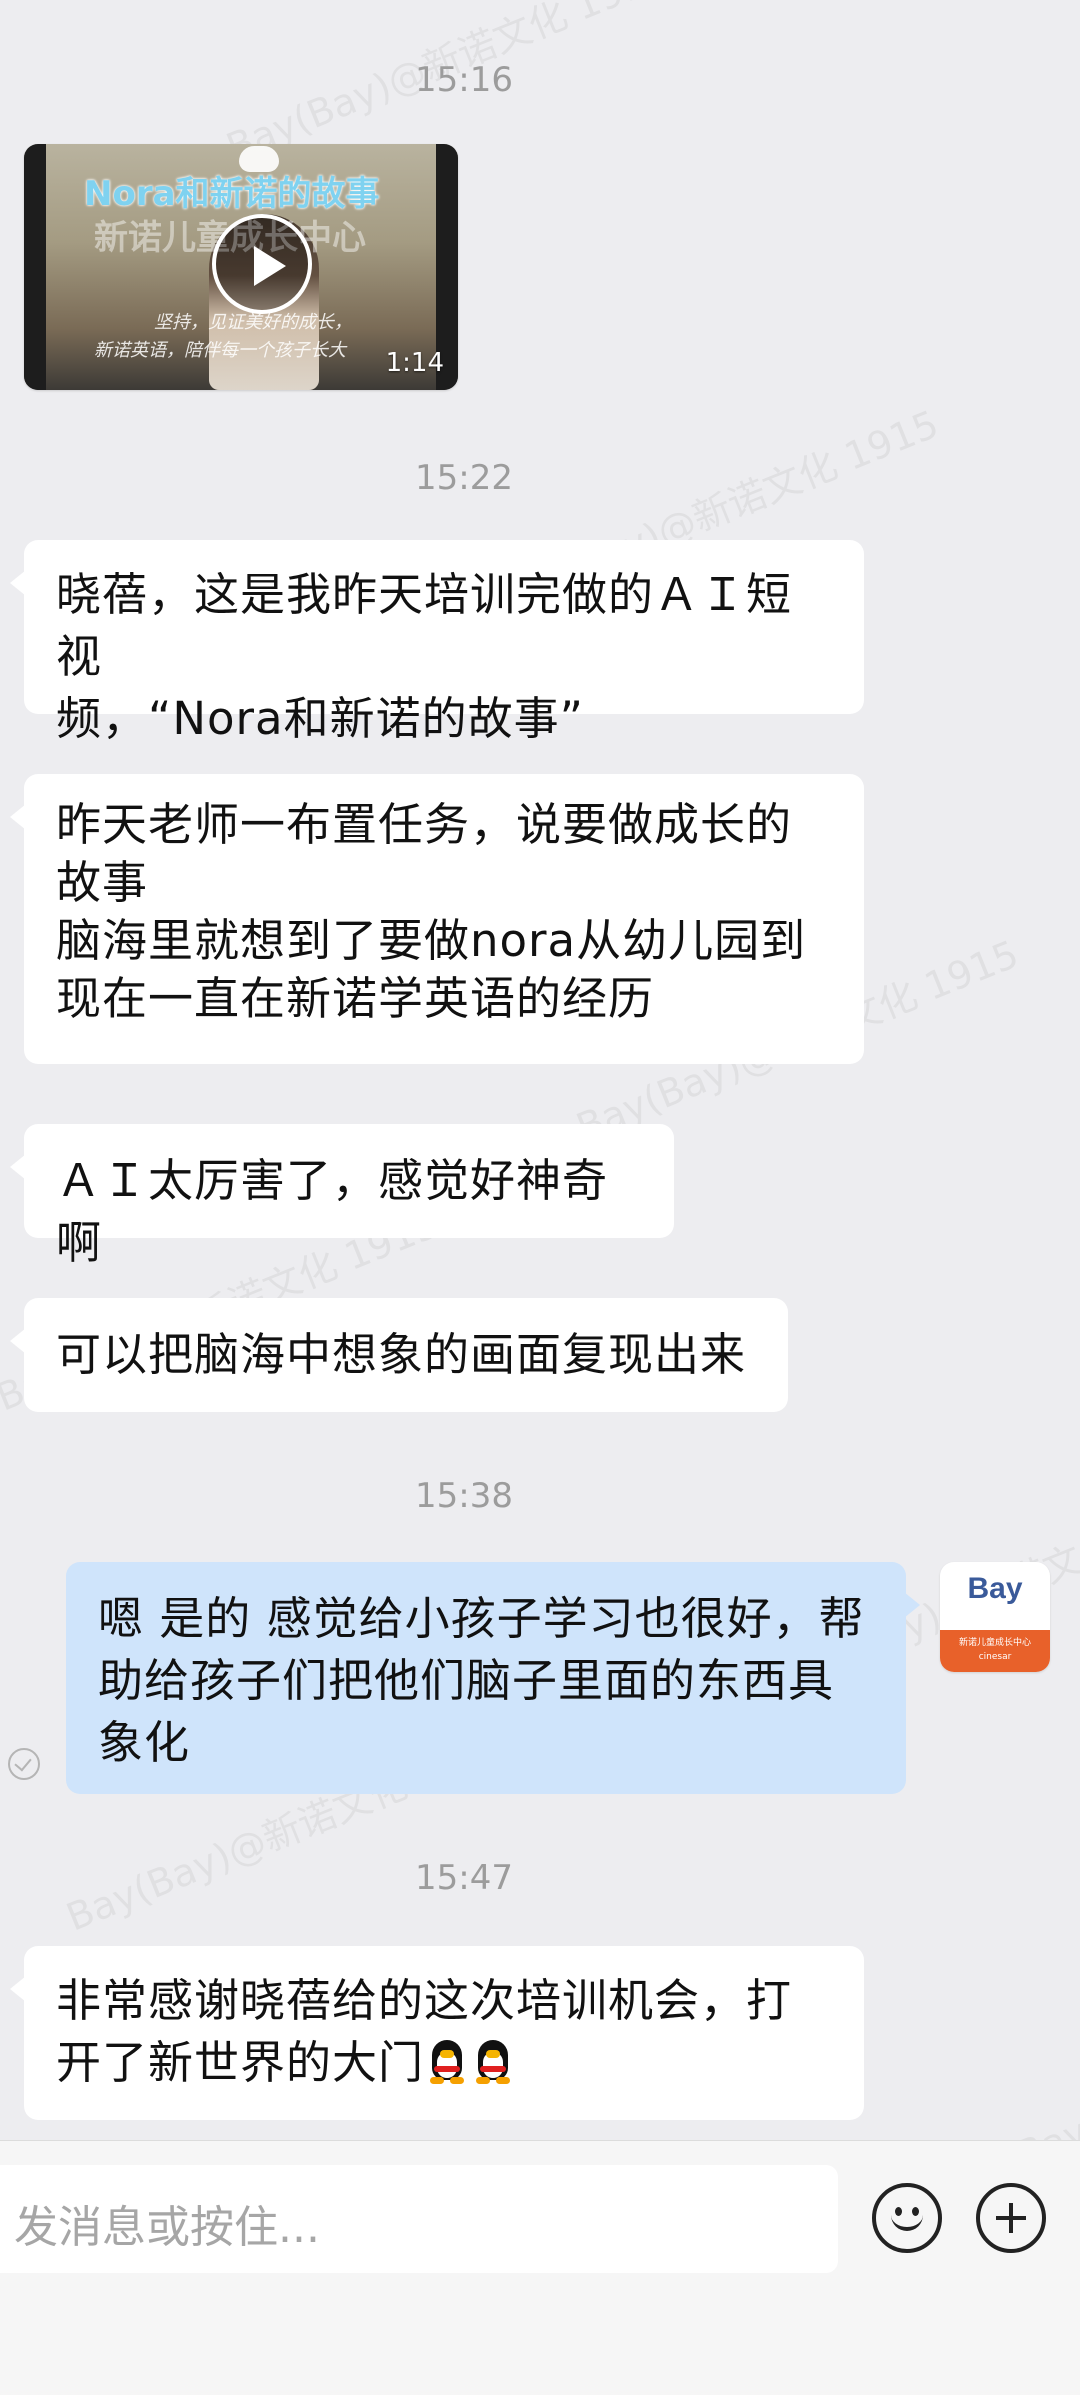 The width and height of the screenshot is (1080, 2395). What do you see at coordinates (481, 1618) in the screenshot?
I see `message-line: 嗯 是的 感觉给小孩子学习也很好，帮` at bounding box center [481, 1618].